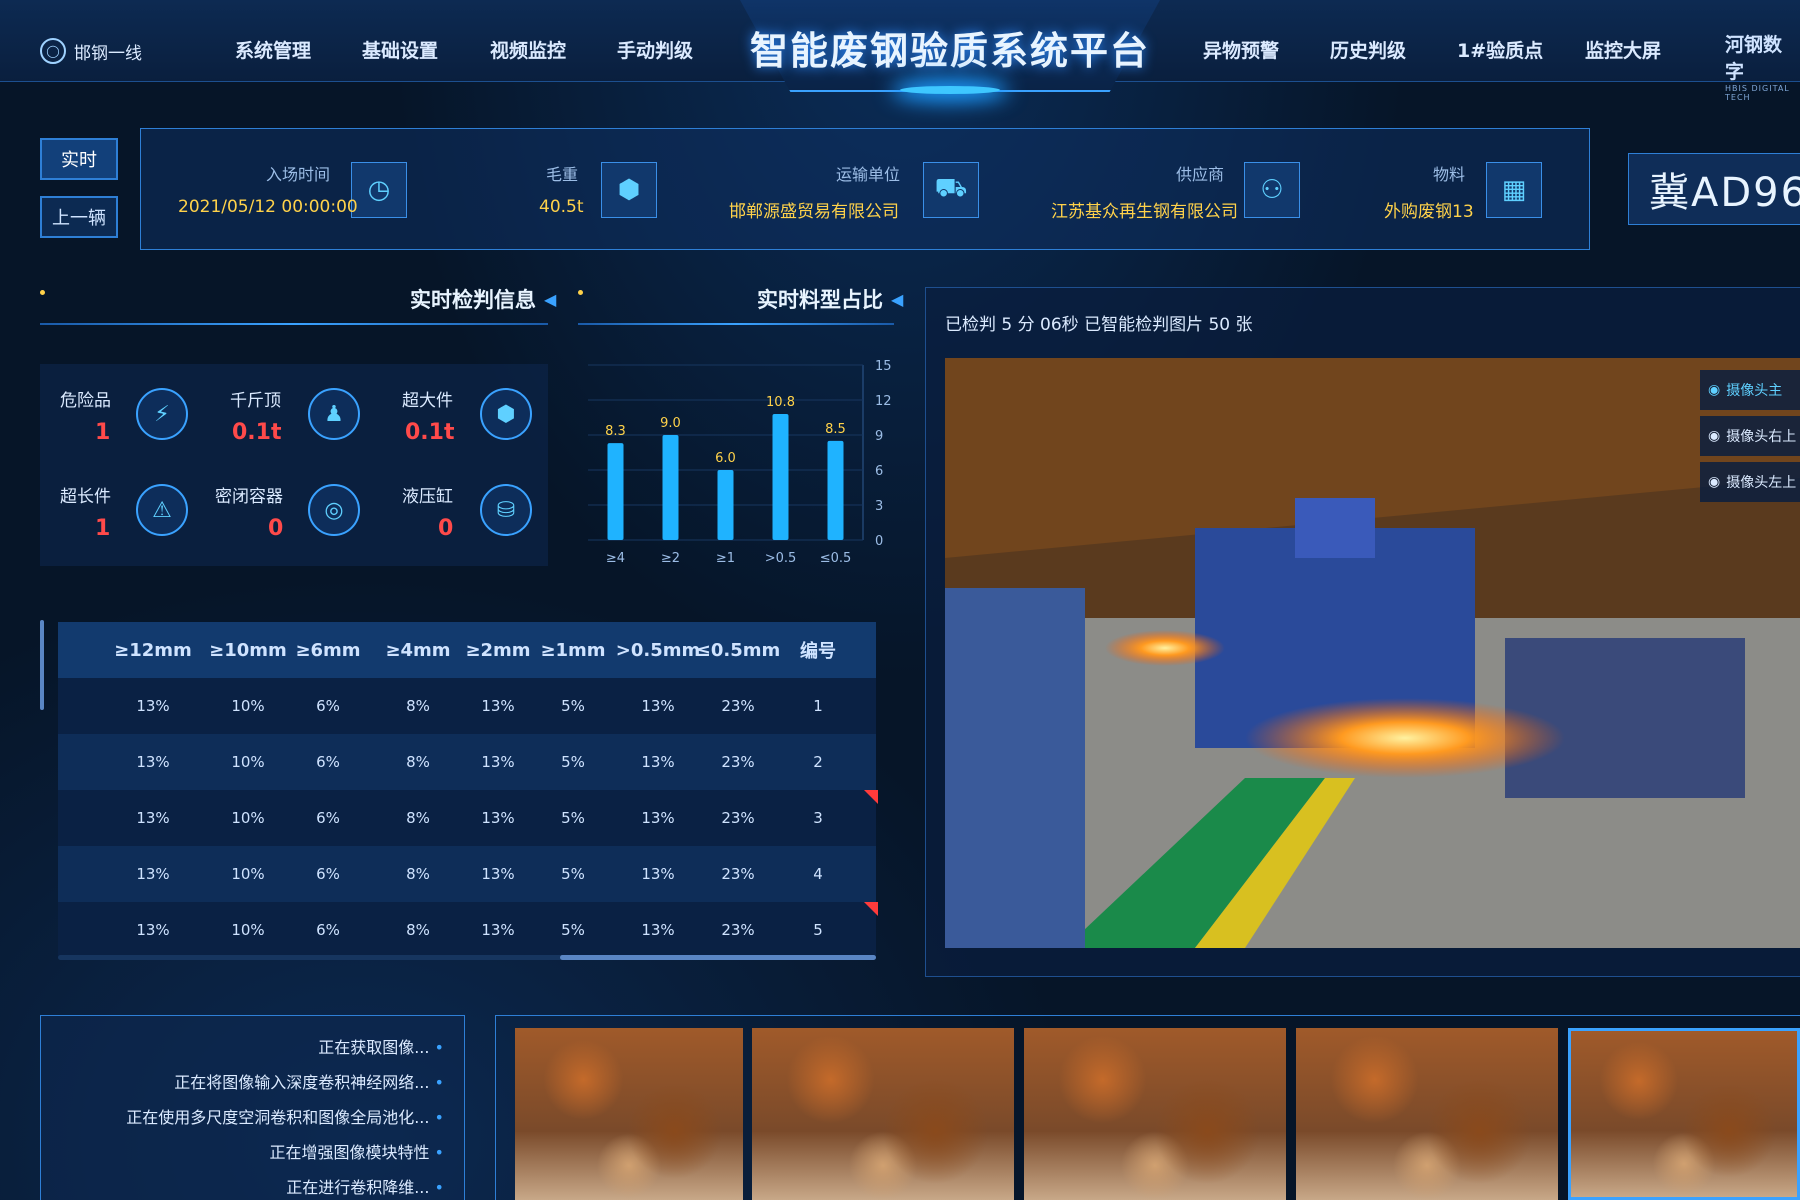 The height and width of the screenshot is (1200, 1800). I want to click on title-glow, so click(950, 90).